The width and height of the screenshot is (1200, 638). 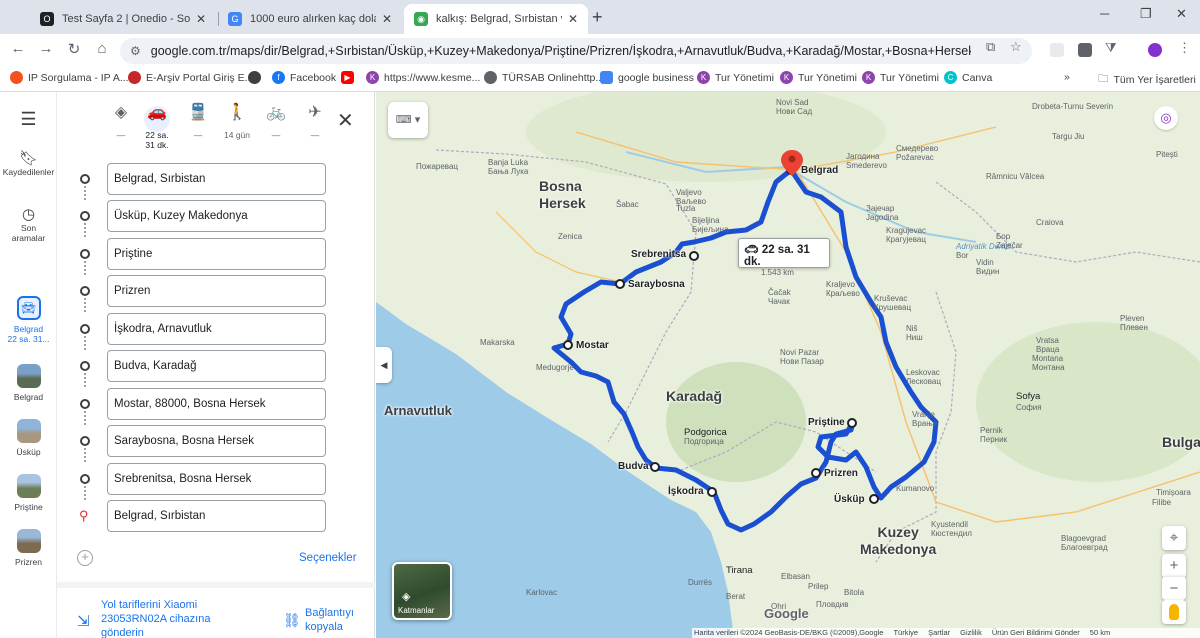 What do you see at coordinates (1111, 48) in the screenshot?
I see `extensions-puzzle-icon: ⧩` at bounding box center [1111, 48].